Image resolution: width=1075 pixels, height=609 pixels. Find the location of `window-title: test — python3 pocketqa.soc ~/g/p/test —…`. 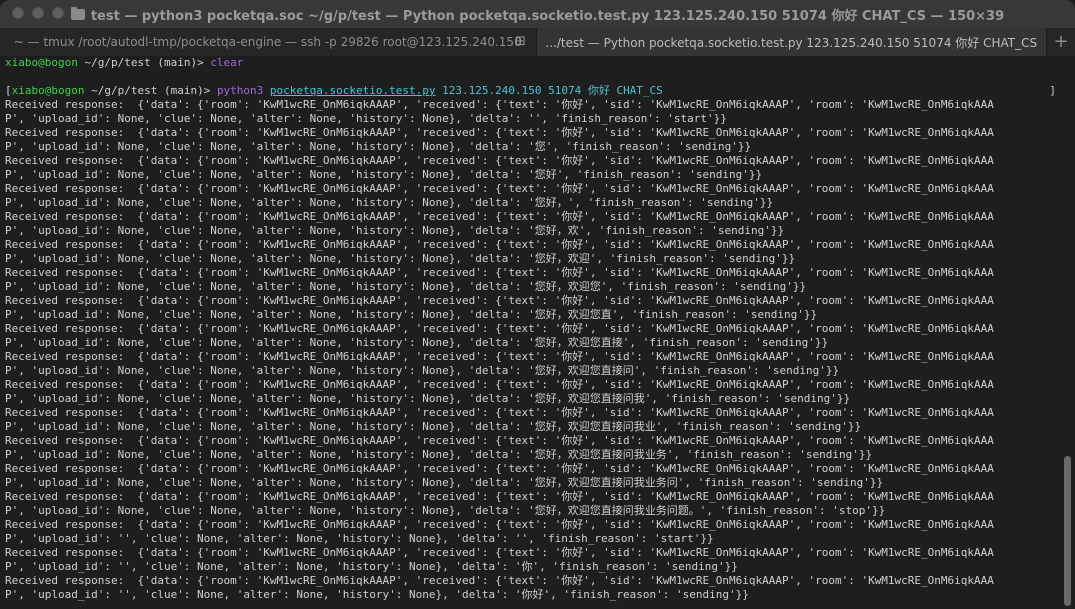

window-title: test — python3 pocketqa.soc ~/g/p/test —… is located at coordinates (547, 16).